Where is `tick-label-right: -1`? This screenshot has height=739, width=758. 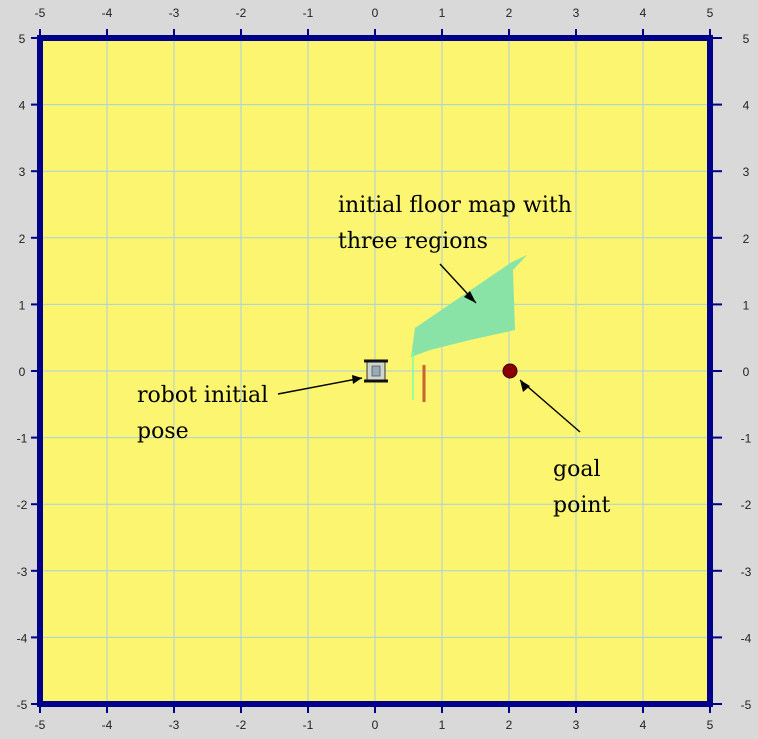
tick-label-right: -1 is located at coordinates (746, 439).